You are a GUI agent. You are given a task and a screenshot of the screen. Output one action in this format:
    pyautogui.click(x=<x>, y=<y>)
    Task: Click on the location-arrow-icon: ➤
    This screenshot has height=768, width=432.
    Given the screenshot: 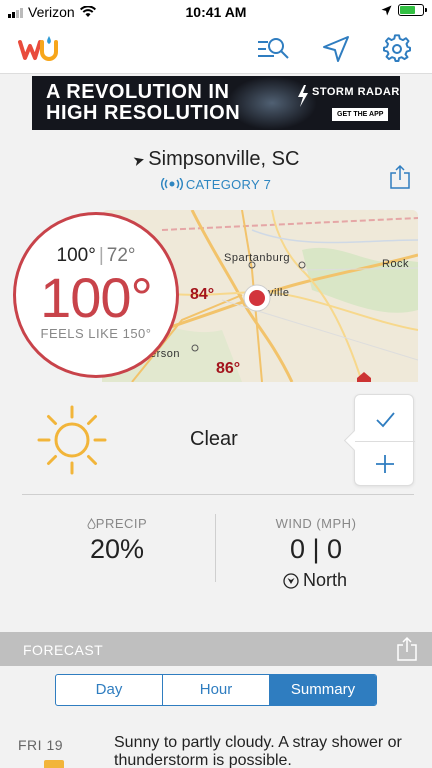 What is the action you would take?
    pyautogui.click(x=138, y=160)
    